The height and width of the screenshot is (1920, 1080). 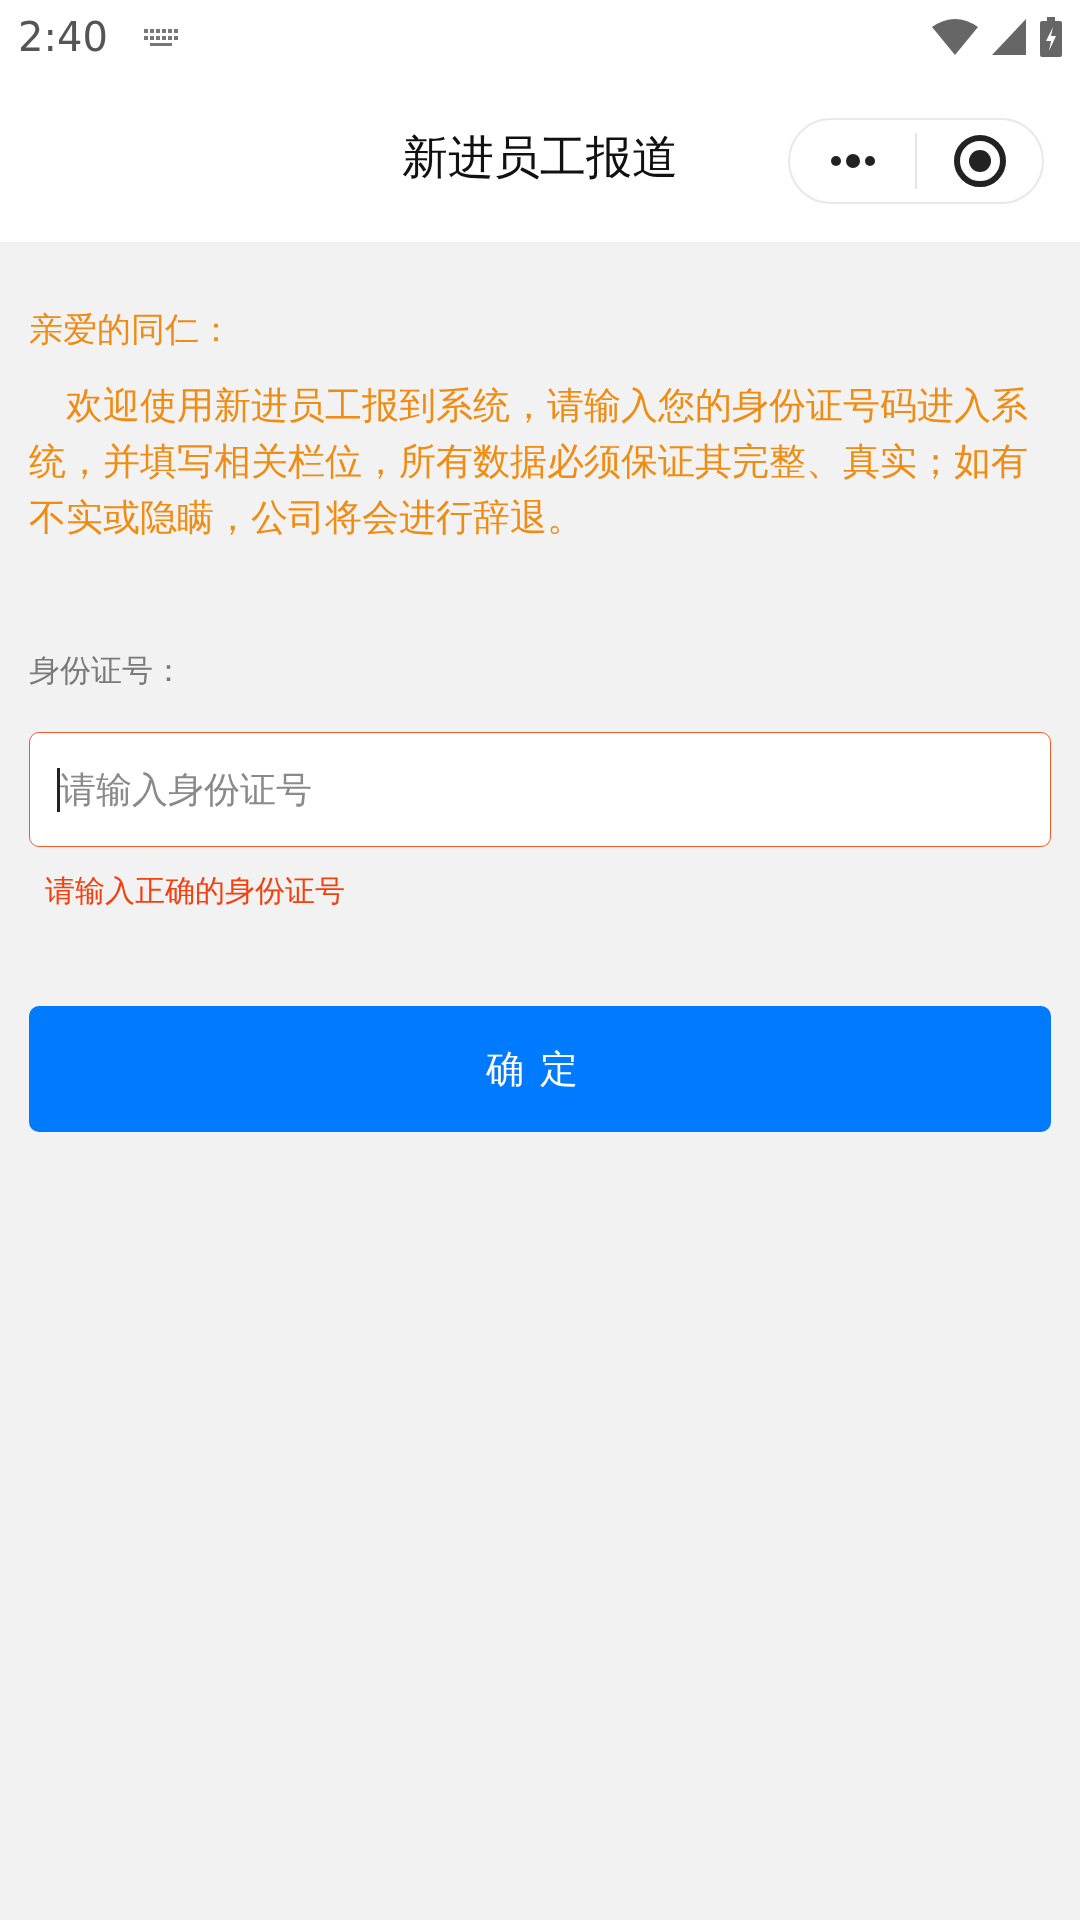 I want to click on status-time: 2:40, so click(x=63, y=37).